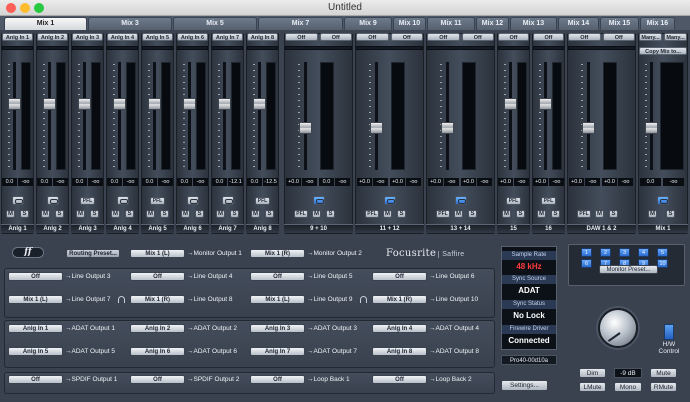 Image resolution: width=690 pixels, height=402 pixels. What do you see at coordinates (529, 291) in the screenshot?
I see `sync-source-value: ADAT` at bounding box center [529, 291].